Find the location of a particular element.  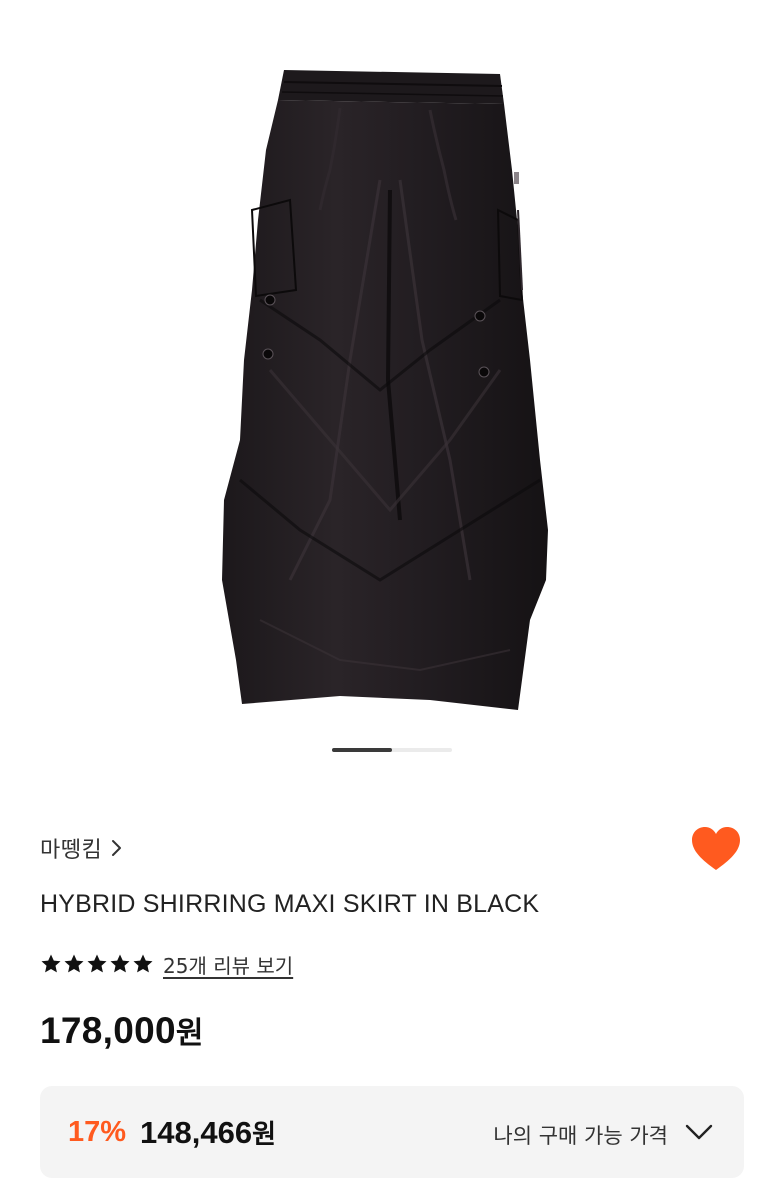

chevron-right-icon is located at coordinates (117, 848).